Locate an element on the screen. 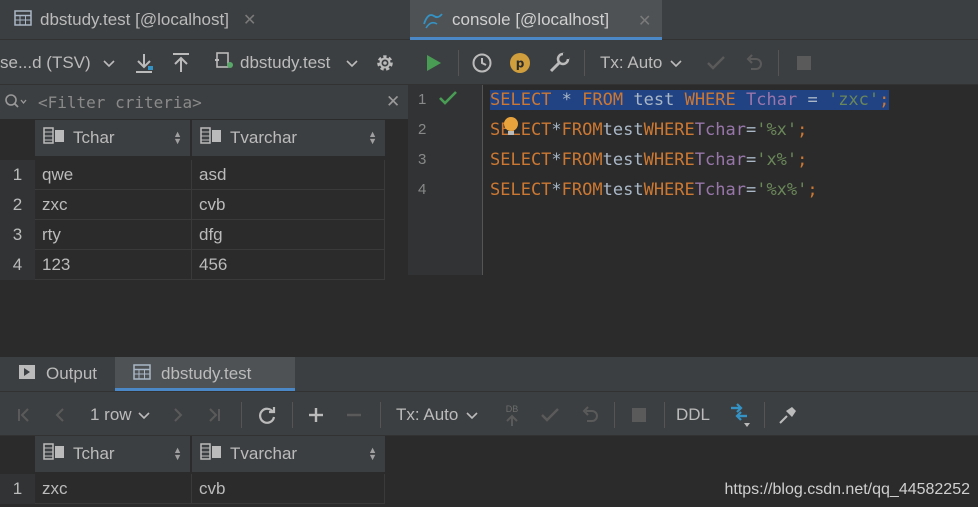 The height and width of the screenshot is (507, 978). result-toolbar-bottom: 1 row Tx: Auto DB DDL is located at coordinates (489, 413).